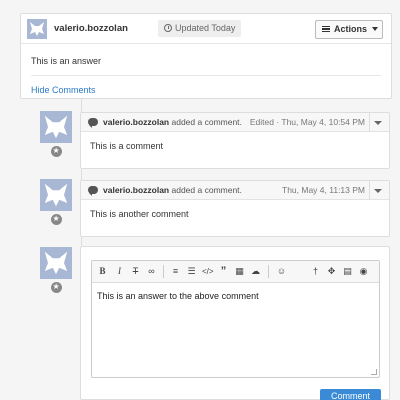 The height and width of the screenshot is (400, 400). I want to click on updated-badge: Updated Today, so click(200, 28).